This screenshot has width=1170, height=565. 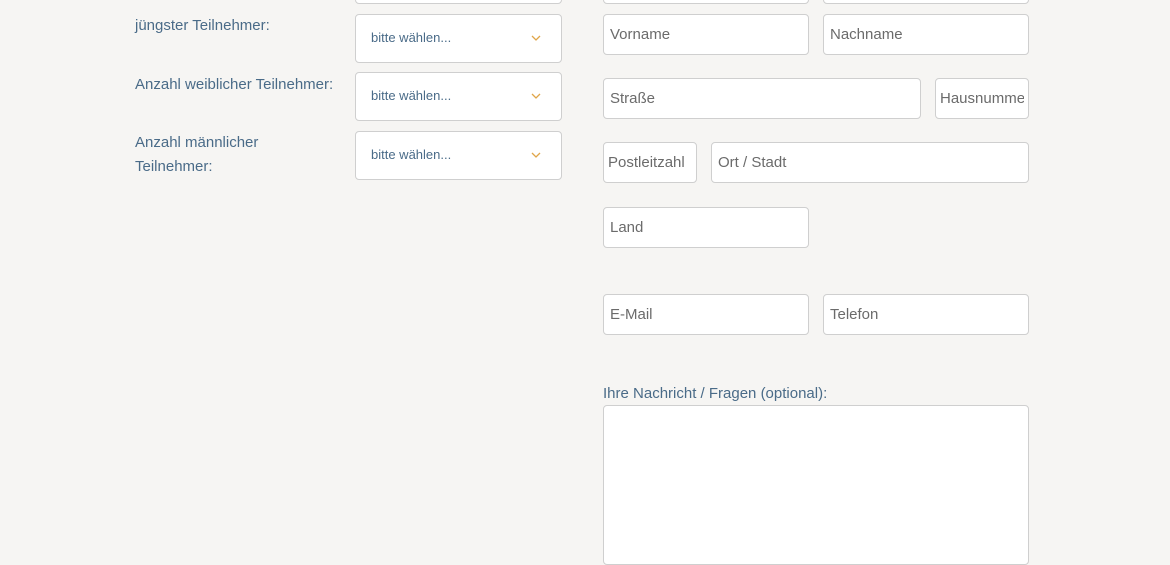 What do you see at coordinates (926, 314) in the screenshot?
I see `phone-input` at bounding box center [926, 314].